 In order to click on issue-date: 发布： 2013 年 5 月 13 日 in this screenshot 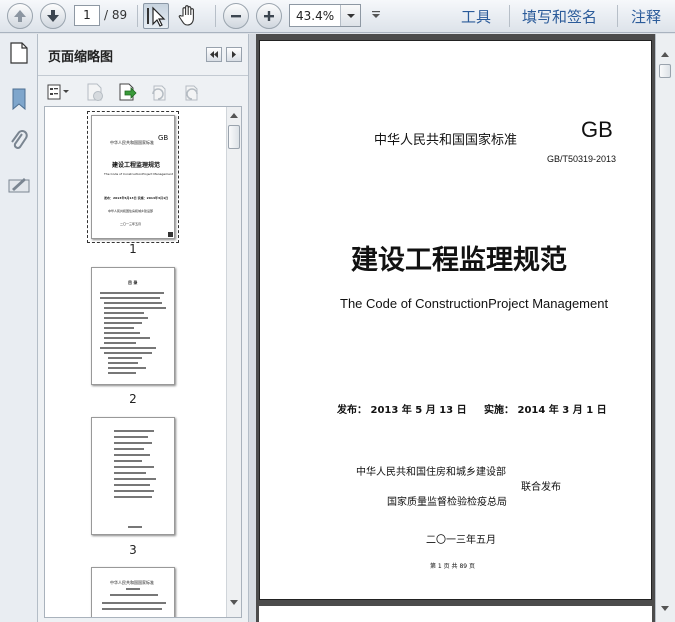, I will do `click(402, 410)`.